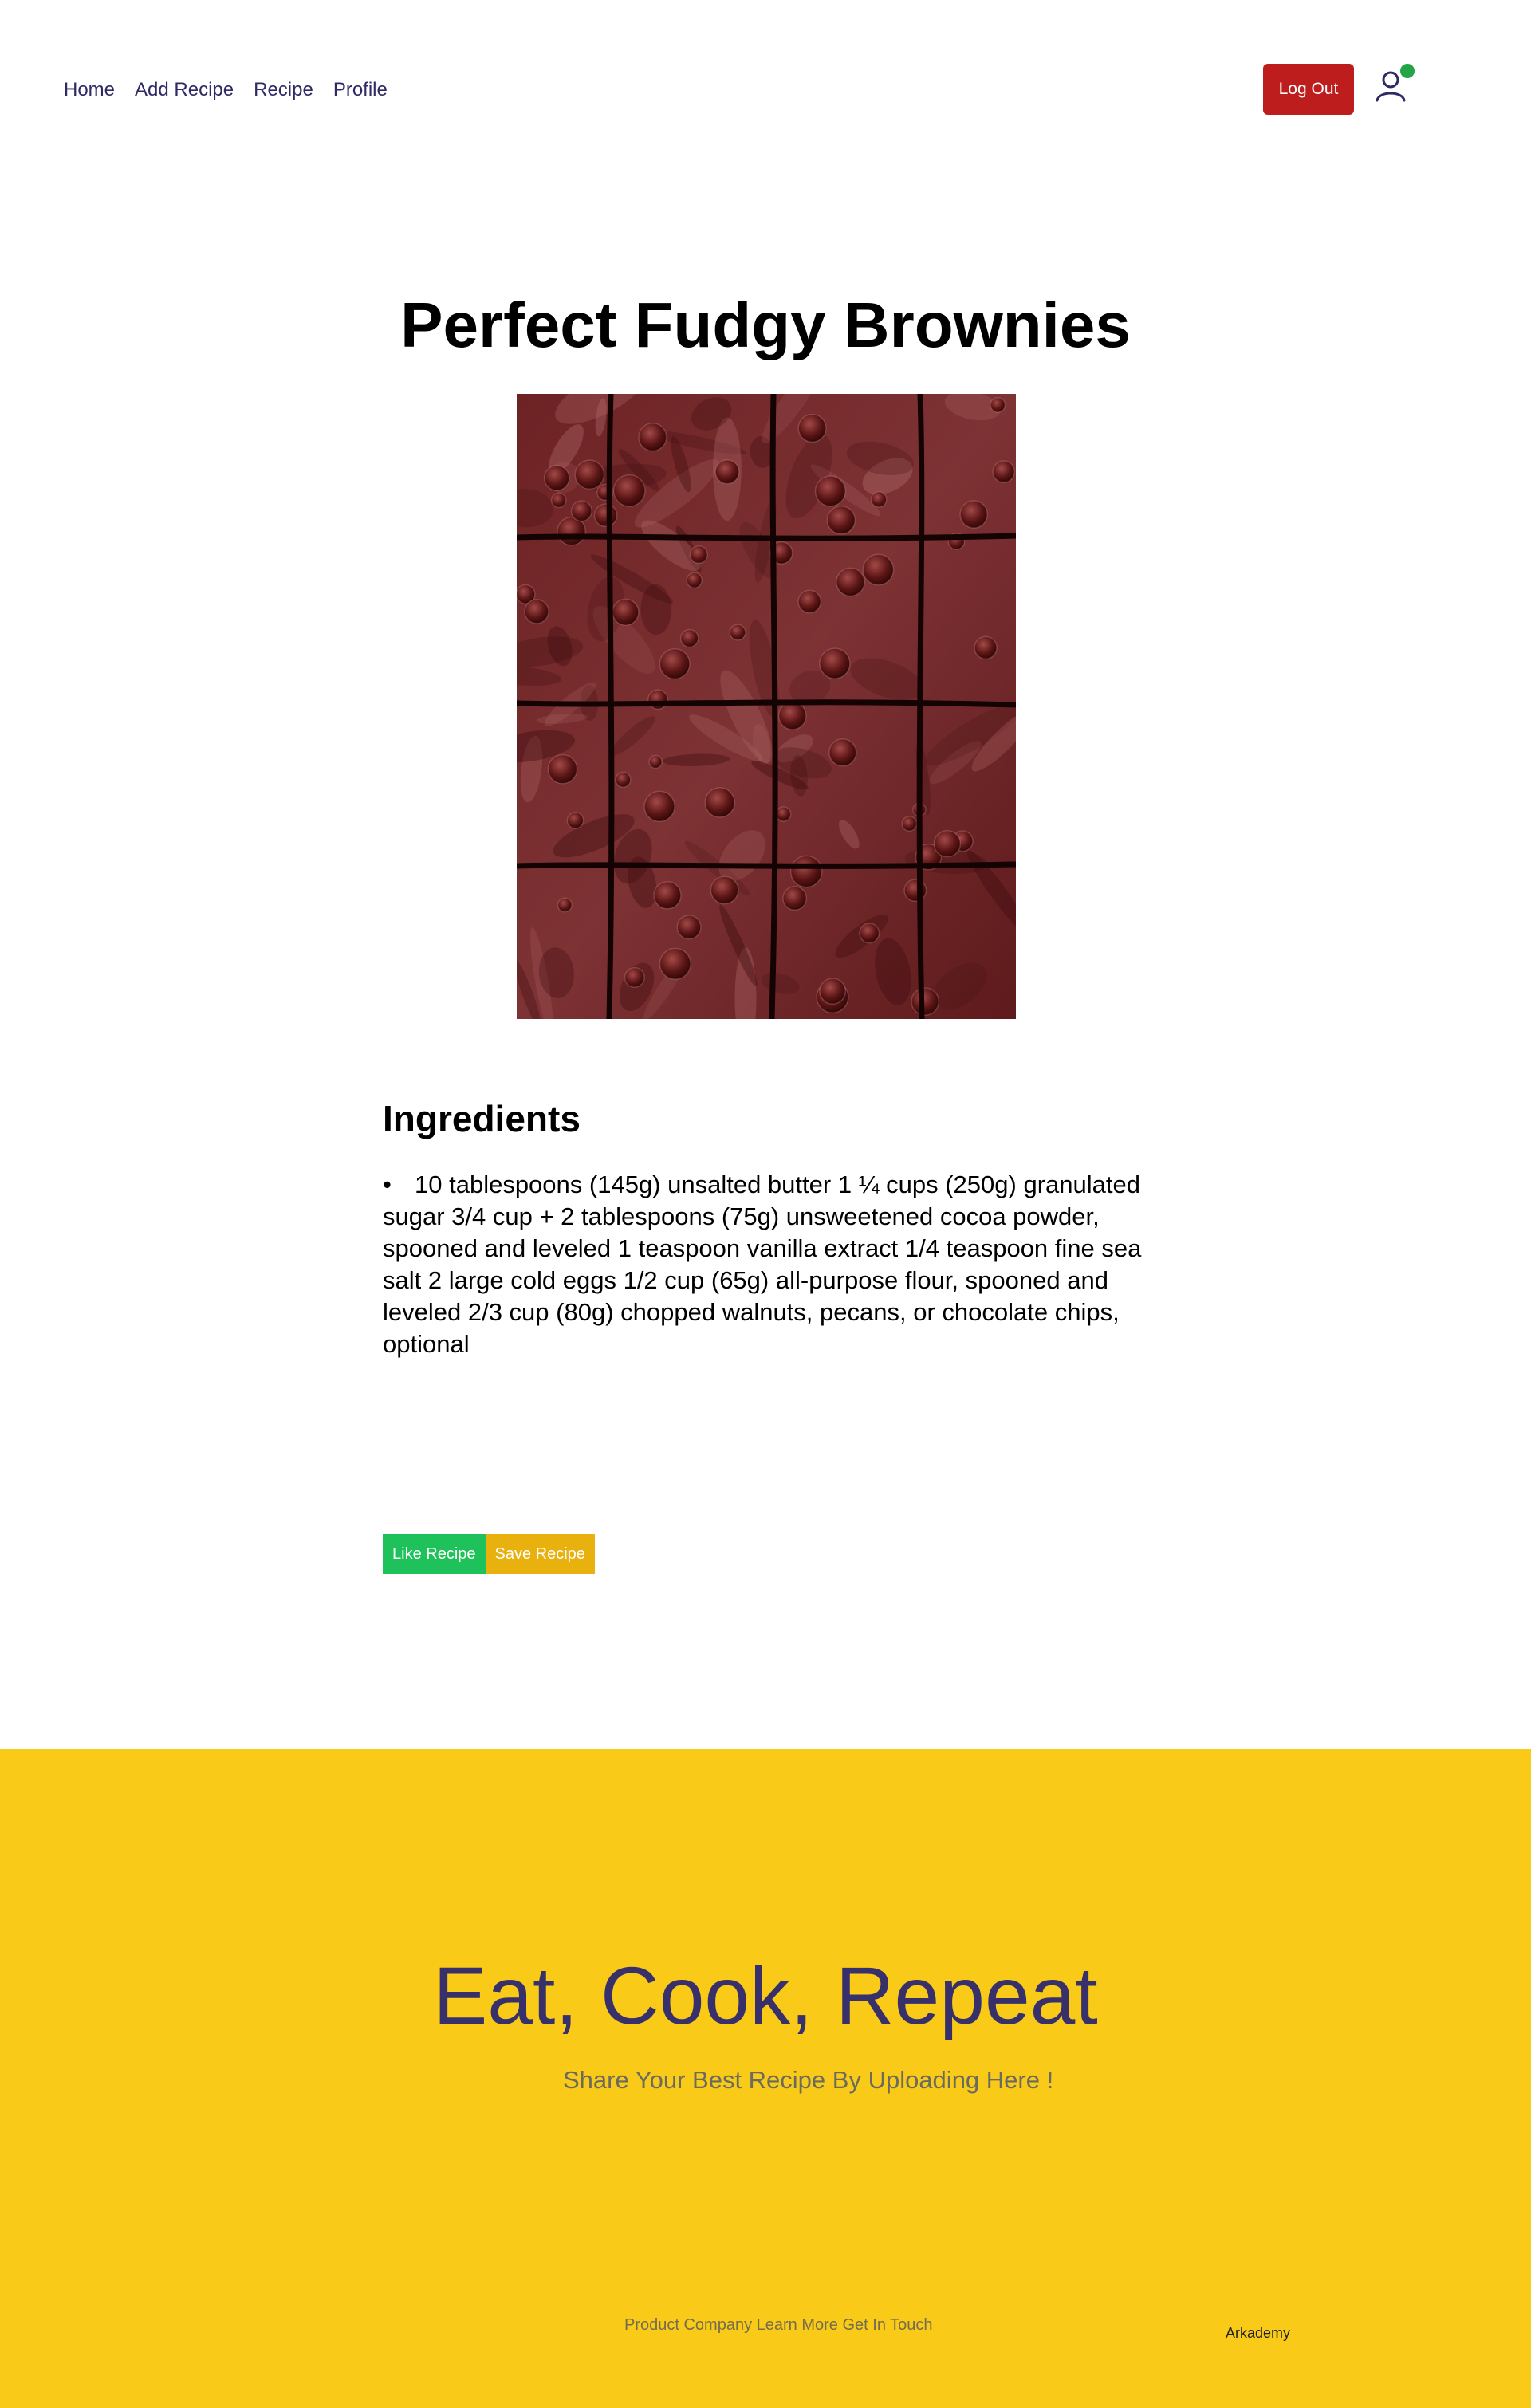 The height and width of the screenshot is (2408, 1531). I want to click on logout-button: Log Out, so click(1308, 89).